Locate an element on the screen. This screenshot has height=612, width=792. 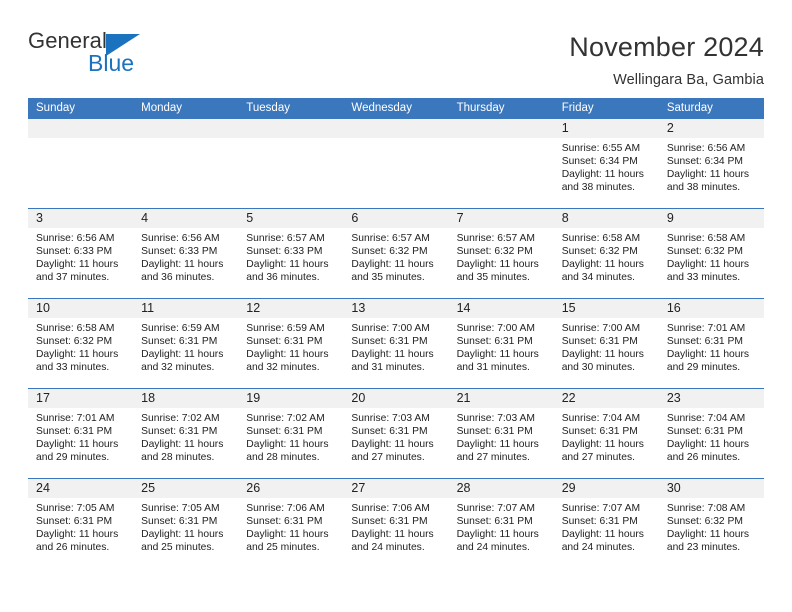
daylight-text-line2: and 38 minutes. is located at coordinates (703, 188).